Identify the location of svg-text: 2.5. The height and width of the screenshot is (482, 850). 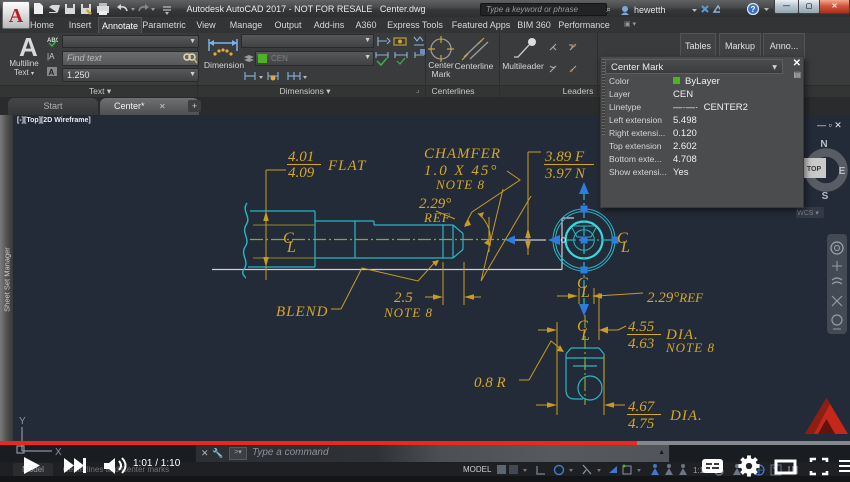
(403, 298).